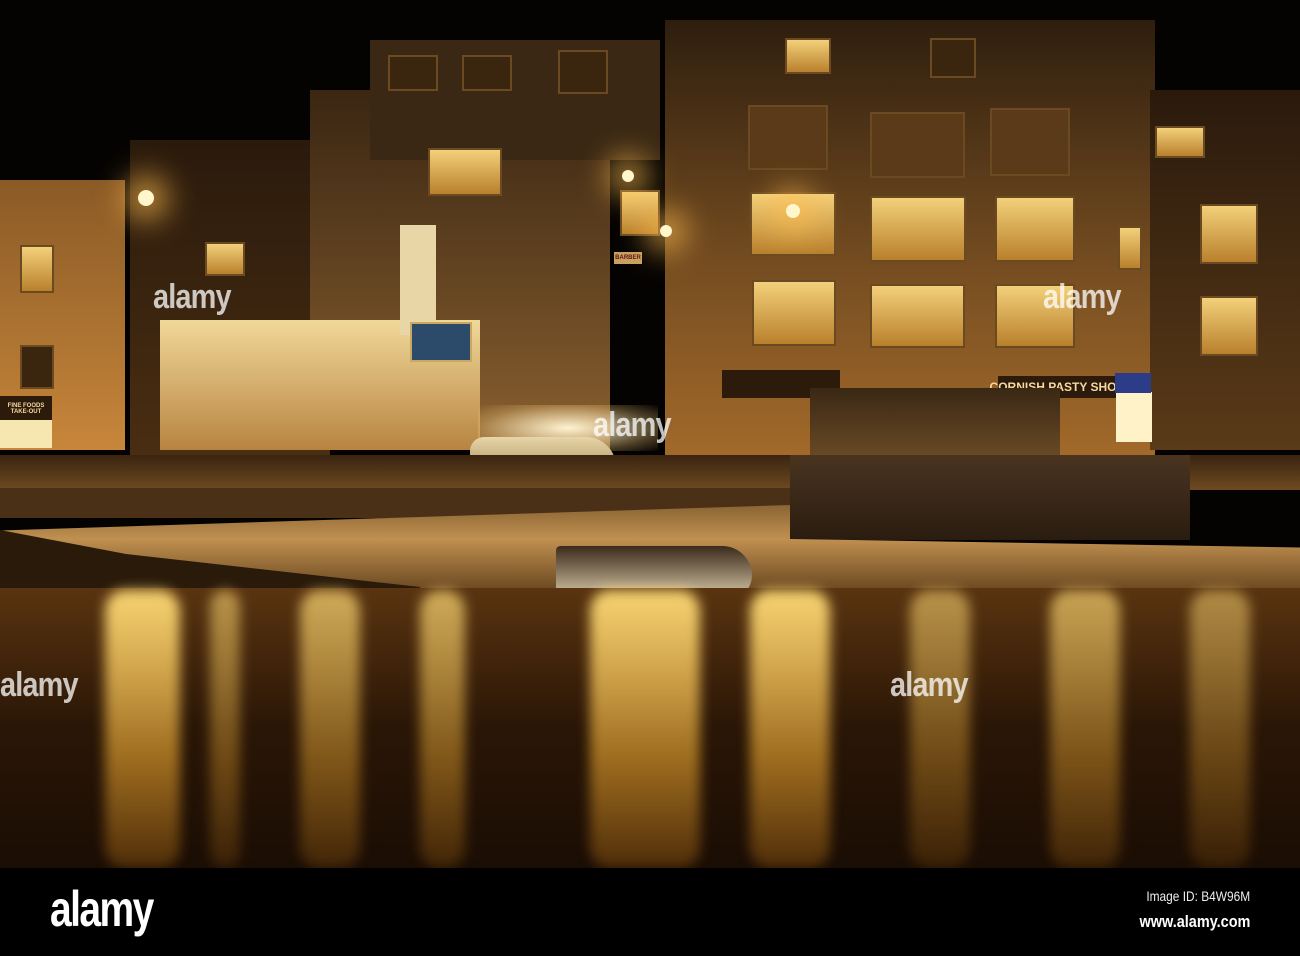 Image resolution: width=1300 pixels, height=956 pixels. What do you see at coordinates (1198, 896) in the screenshot?
I see `image-id: Image ID: B4W96M` at bounding box center [1198, 896].